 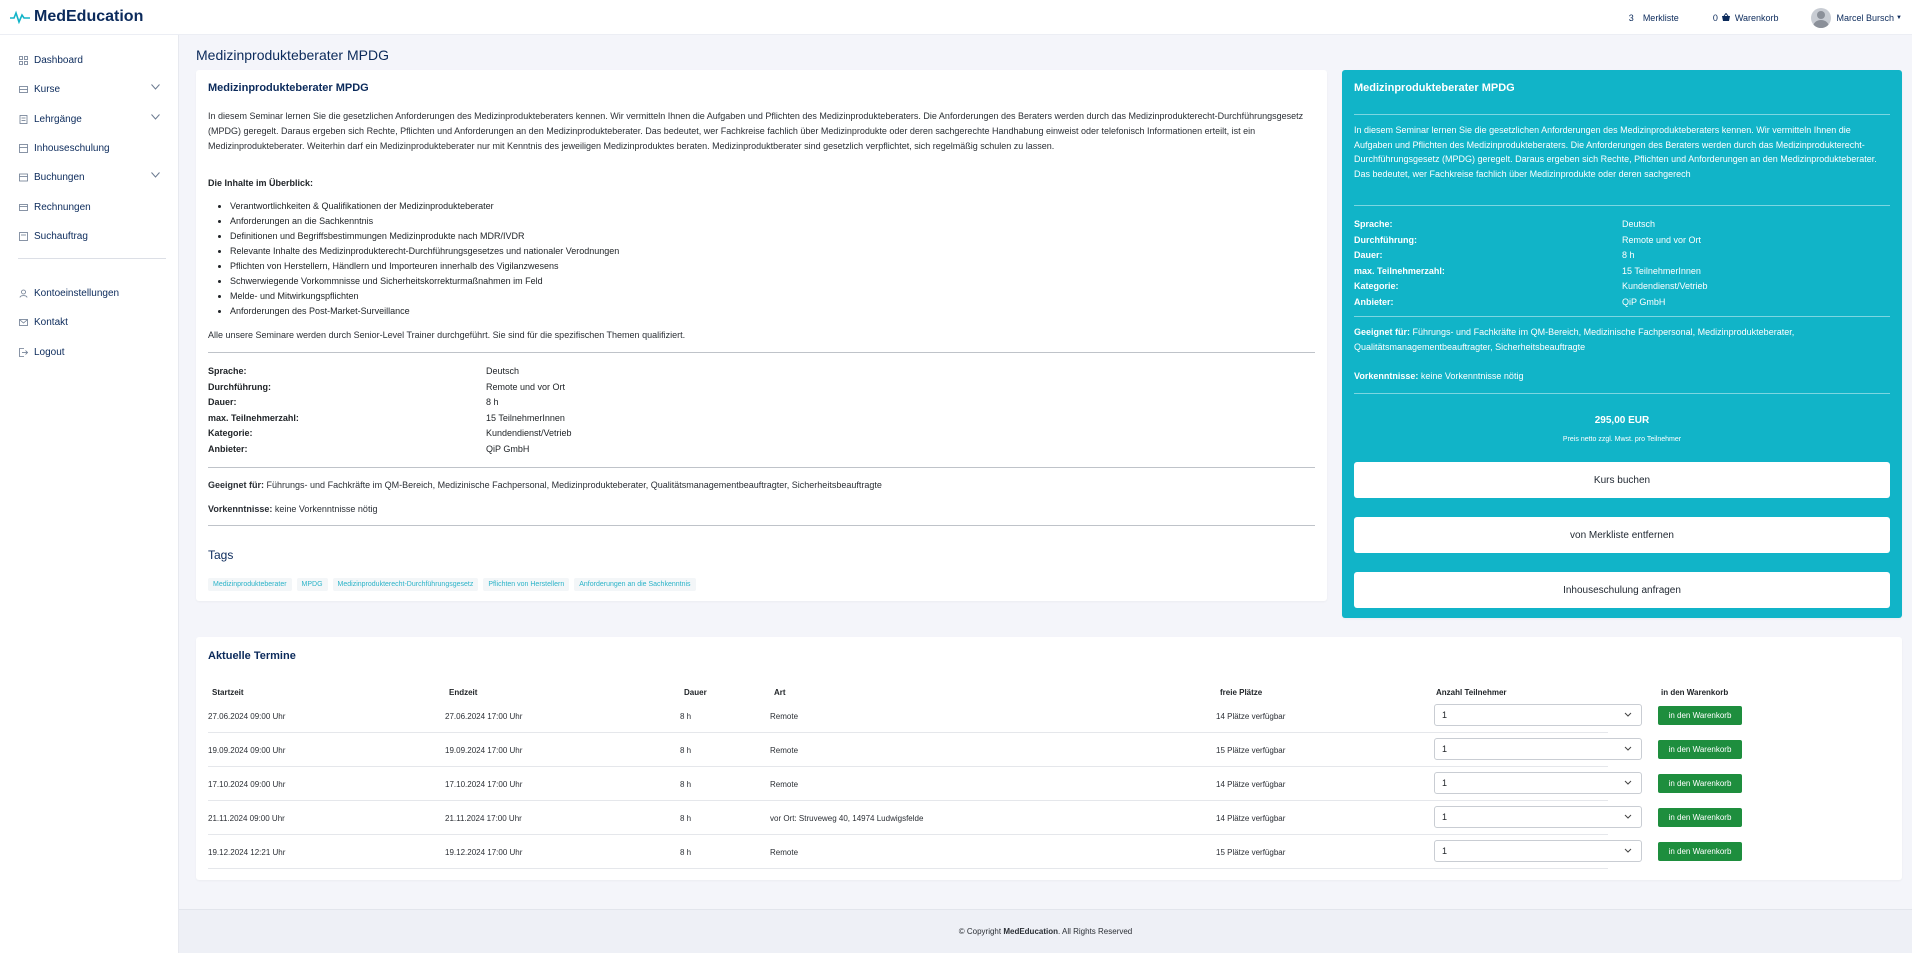 What do you see at coordinates (463, 692) in the screenshot?
I see `column-header: Endzeit` at bounding box center [463, 692].